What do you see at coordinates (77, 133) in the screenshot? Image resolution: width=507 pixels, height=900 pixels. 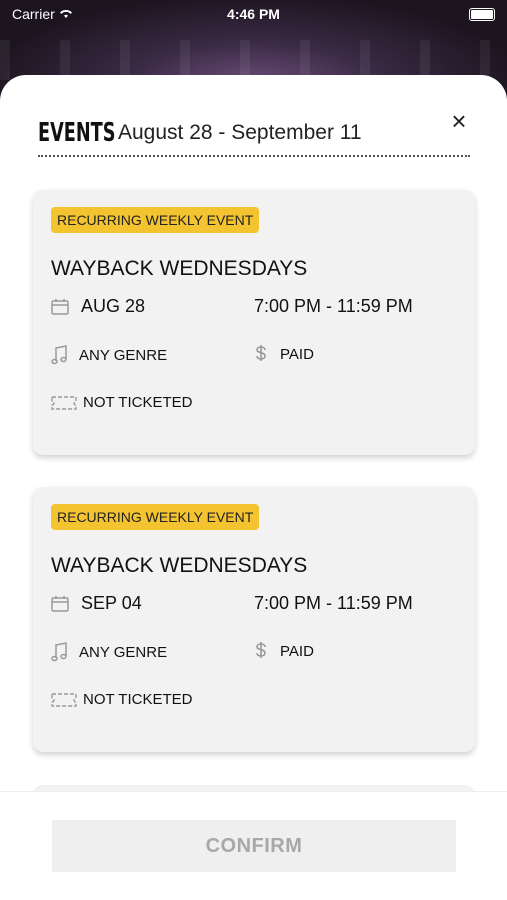 I see `page-title: EVENTS` at bounding box center [77, 133].